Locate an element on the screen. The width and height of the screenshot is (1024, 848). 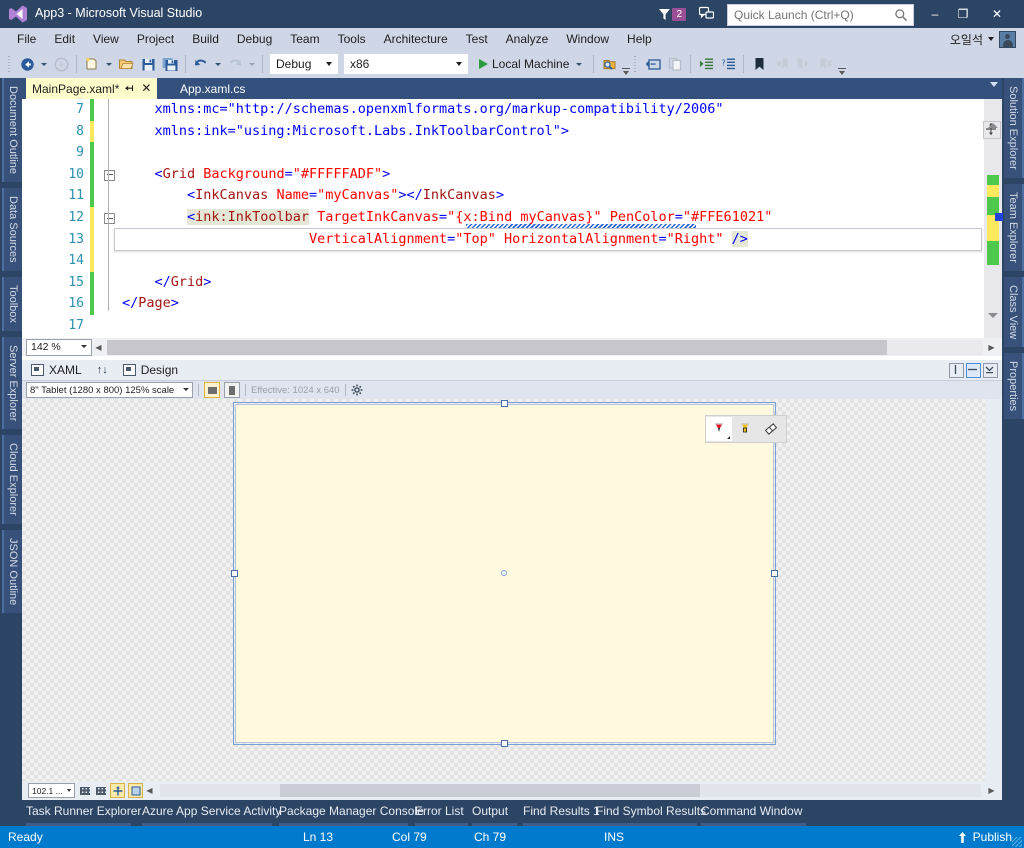
configuration-combo: Debug is located at coordinates (304, 64).